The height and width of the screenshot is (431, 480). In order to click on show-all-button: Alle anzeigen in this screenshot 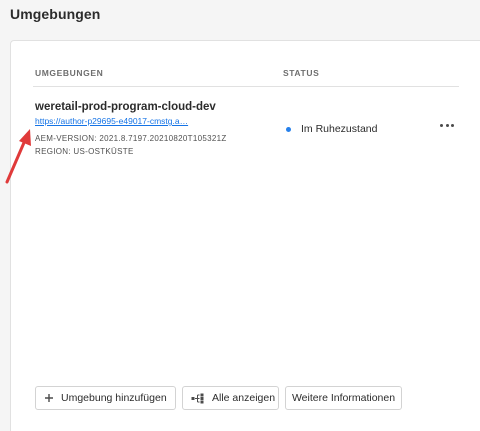, I will do `click(230, 398)`.